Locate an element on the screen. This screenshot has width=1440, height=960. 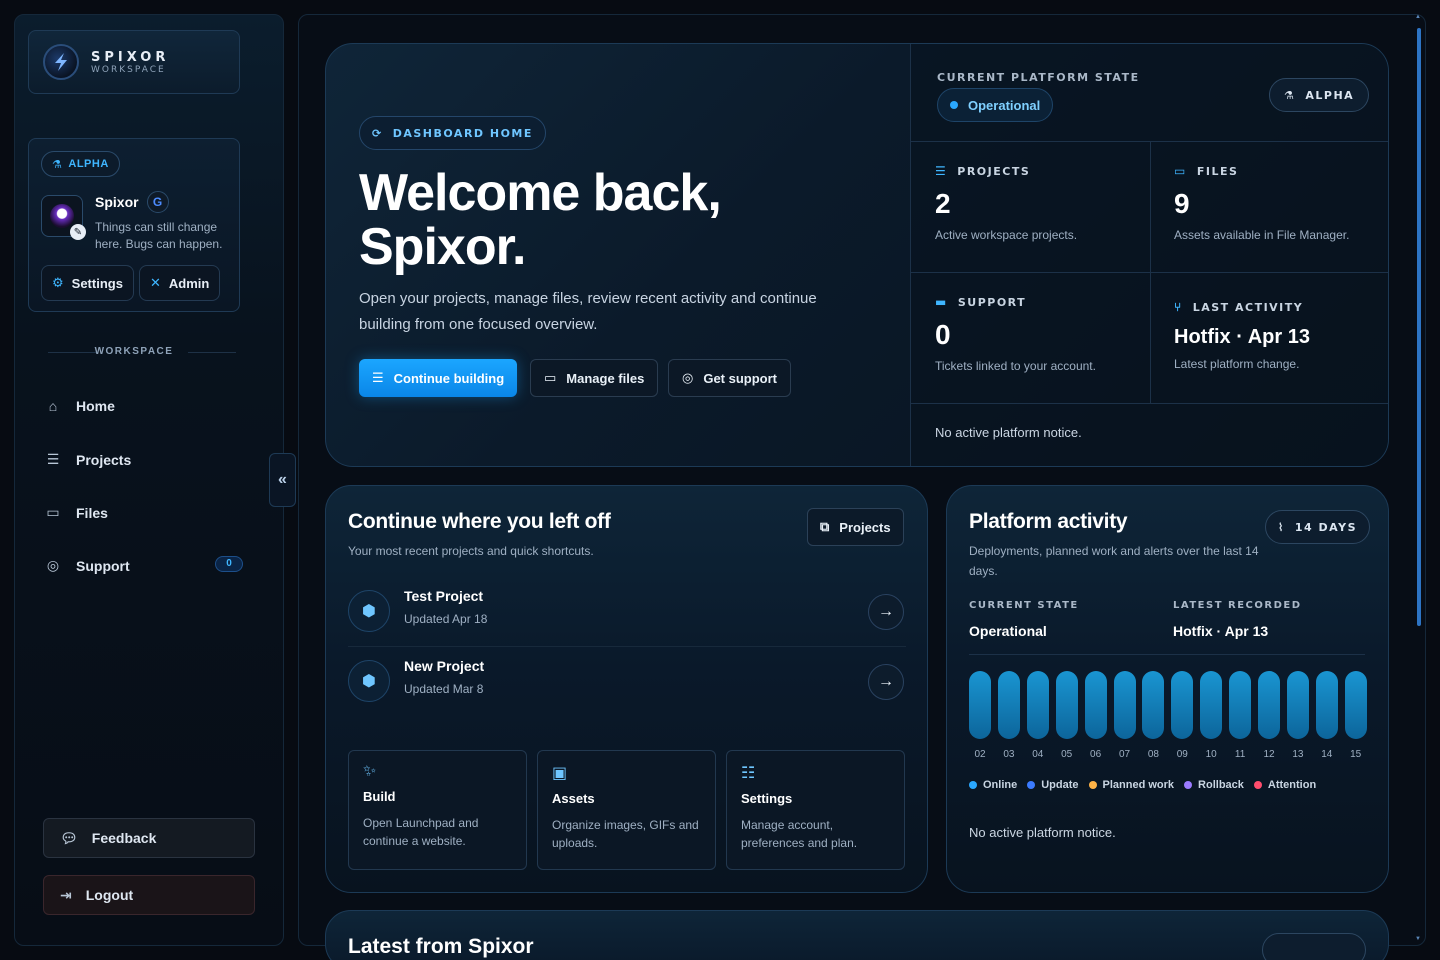
external-link-icon: ⧉ is located at coordinates (825, 526).